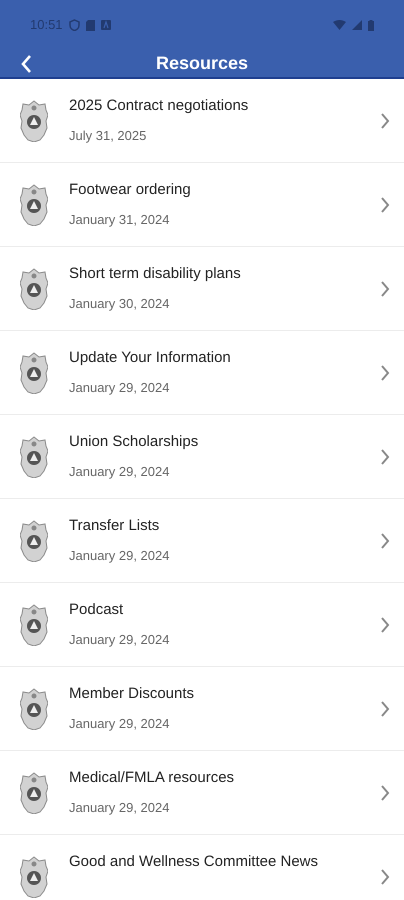  What do you see at coordinates (357, 25) in the screenshot?
I see `signal-icon` at bounding box center [357, 25].